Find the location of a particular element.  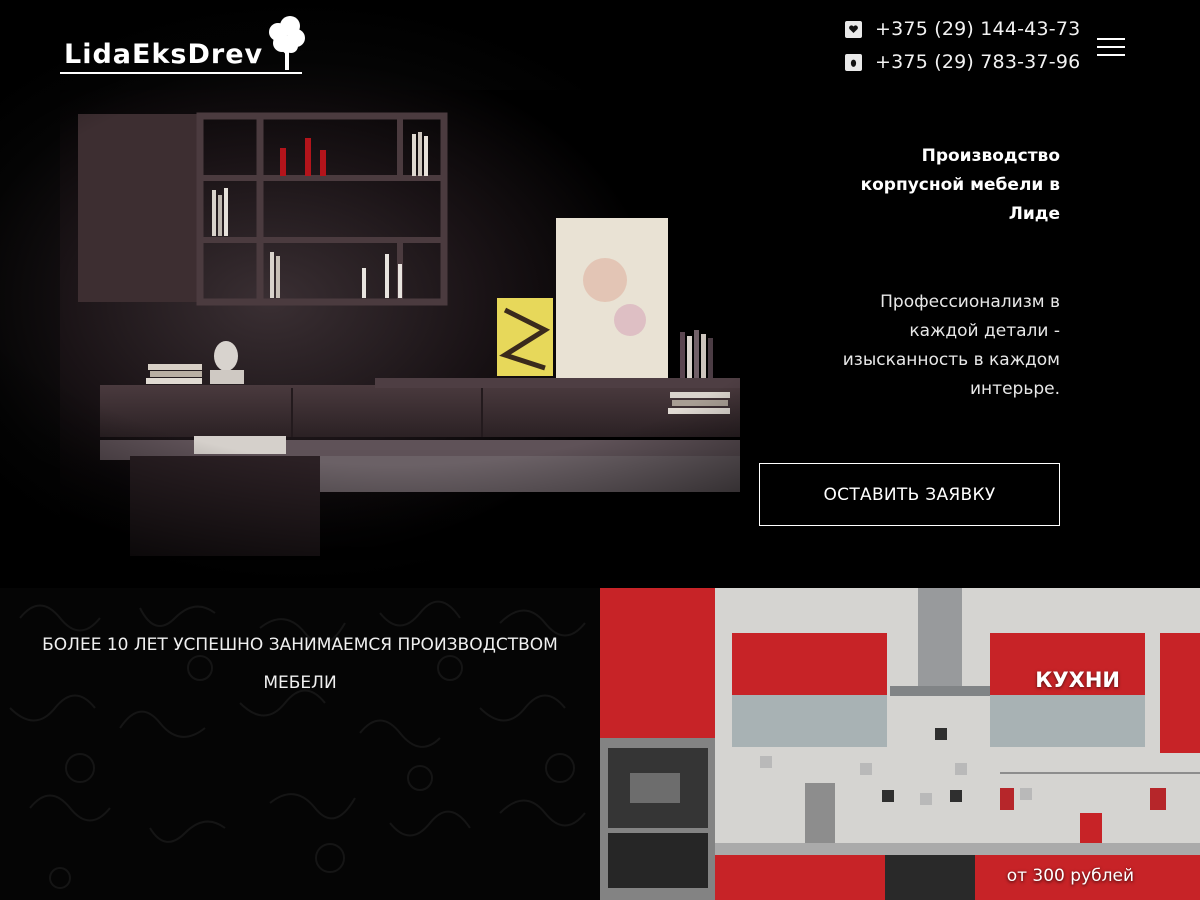

catalog-item-title: КУХНИ is located at coordinates (1077, 680).